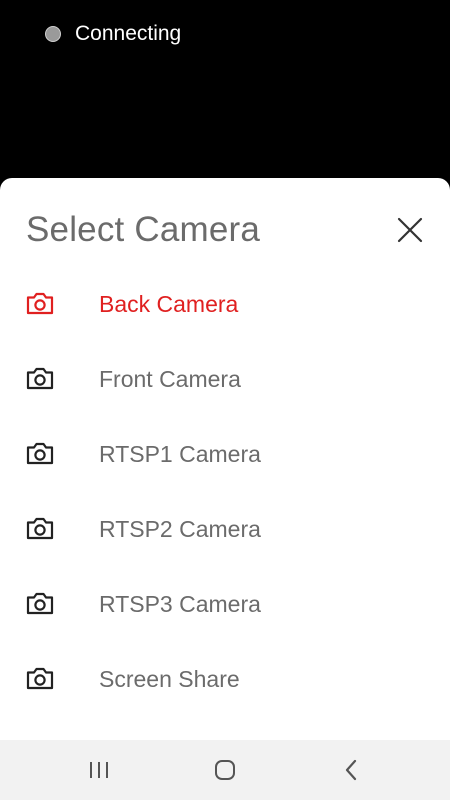  I want to click on connection-status-text: Connecting, so click(128, 33).